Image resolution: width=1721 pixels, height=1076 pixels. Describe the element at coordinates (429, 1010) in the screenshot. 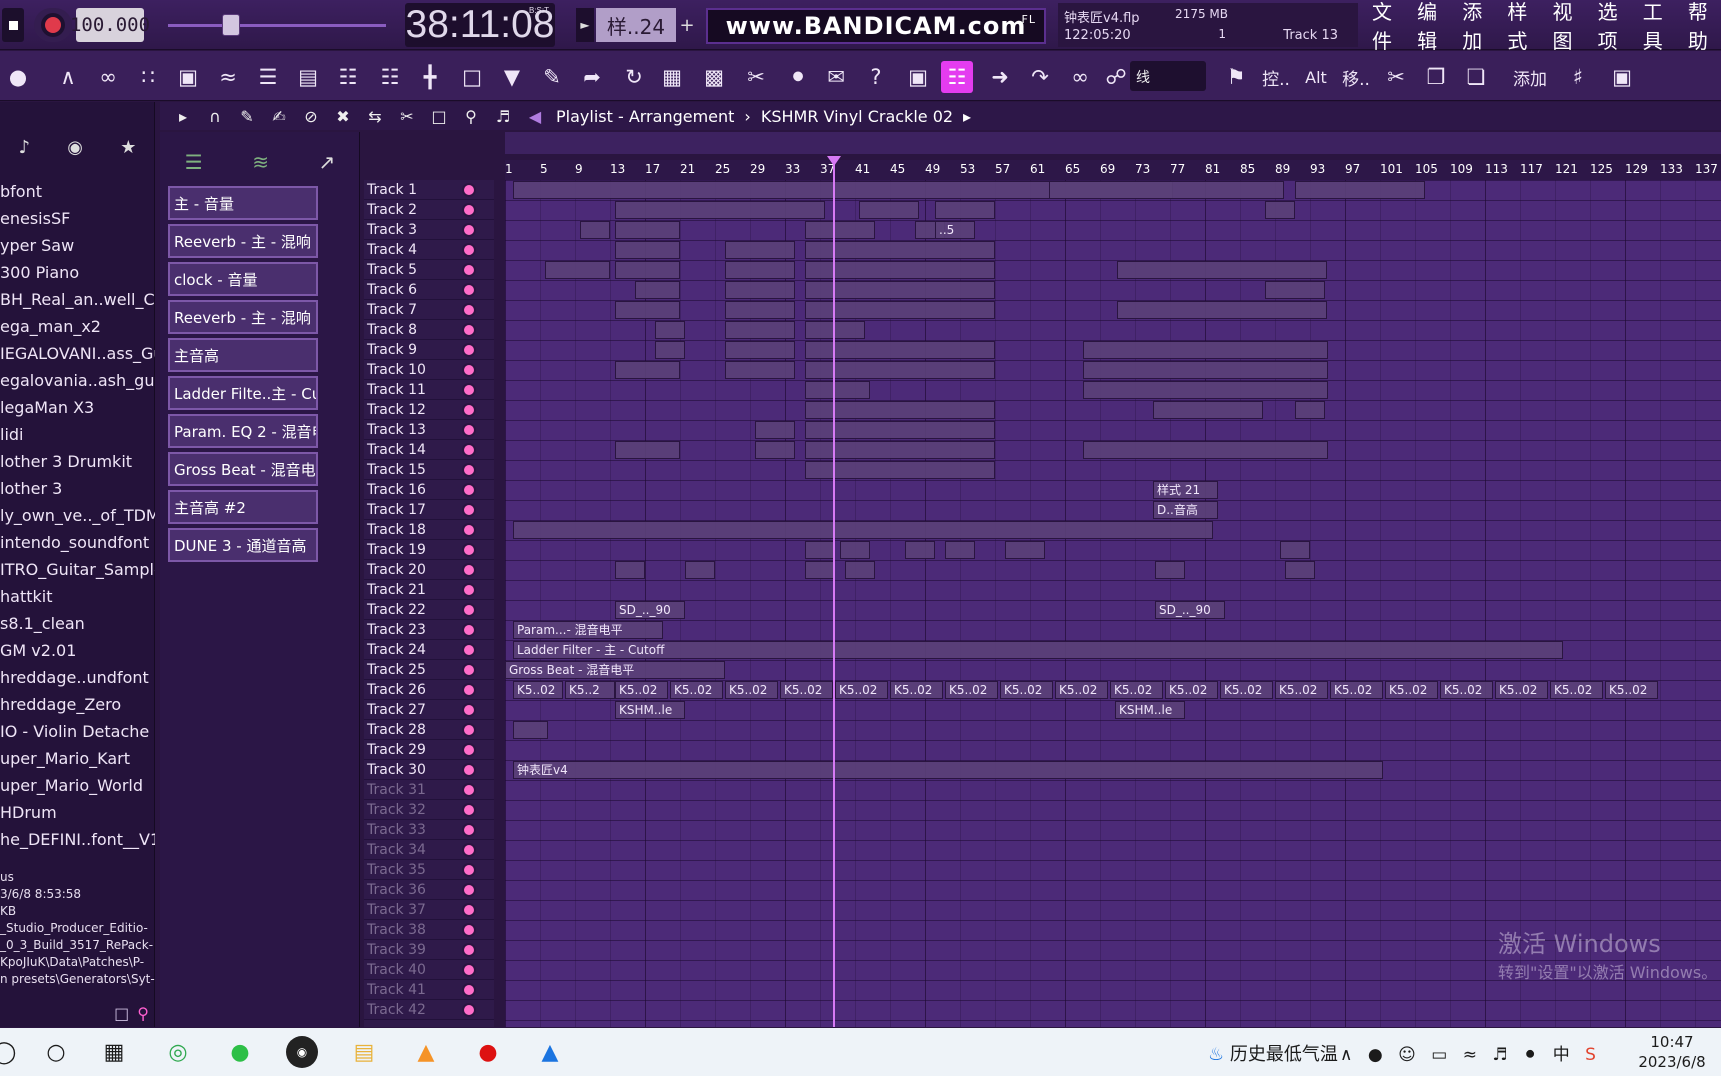

I see `track-header: Track 42` at that location.